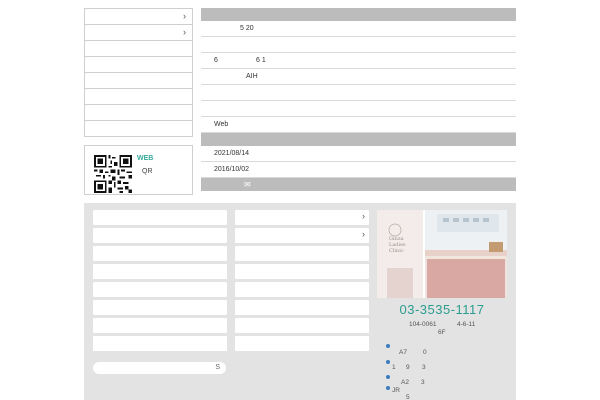 This screenshot has width=600, height=400. What do you see at coordinates (138, 33) in the screenshot?
I see `sidebar-item-2: ›` at bounding box center [138, 33].